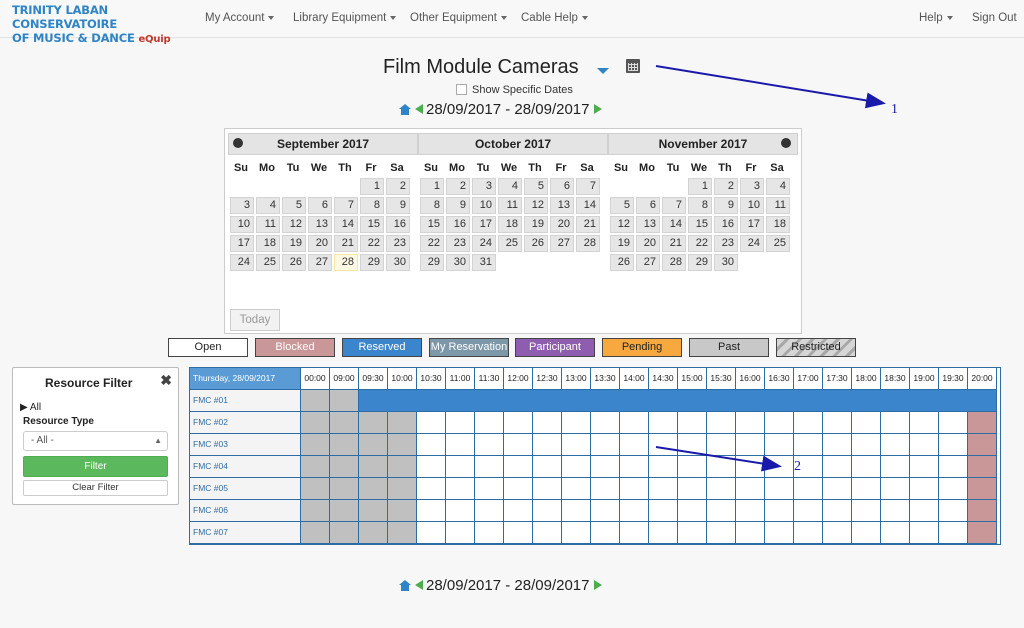 The image size is (1024, 628). What do you see at coordinates (797, 466) in the screenshot?
I see `annotation-label-2: 2` at bounding box center [797, 466].